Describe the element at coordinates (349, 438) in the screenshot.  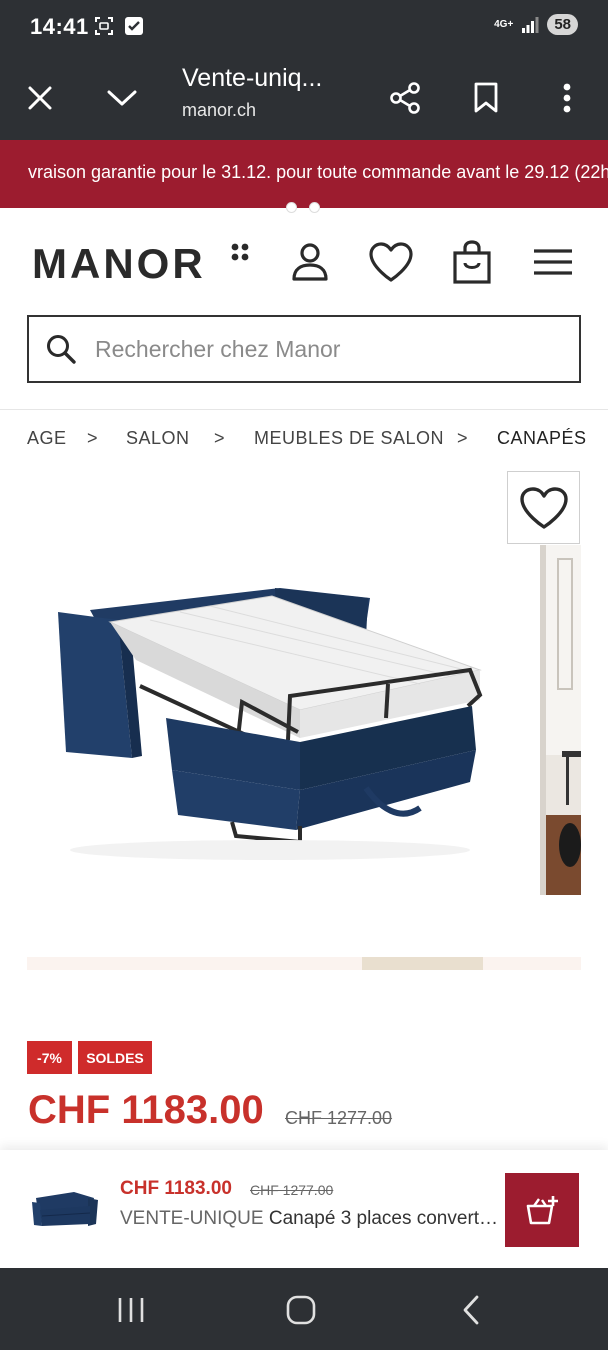
I see `breadcrumb-item: MEUBLES DE SALON` at that location.